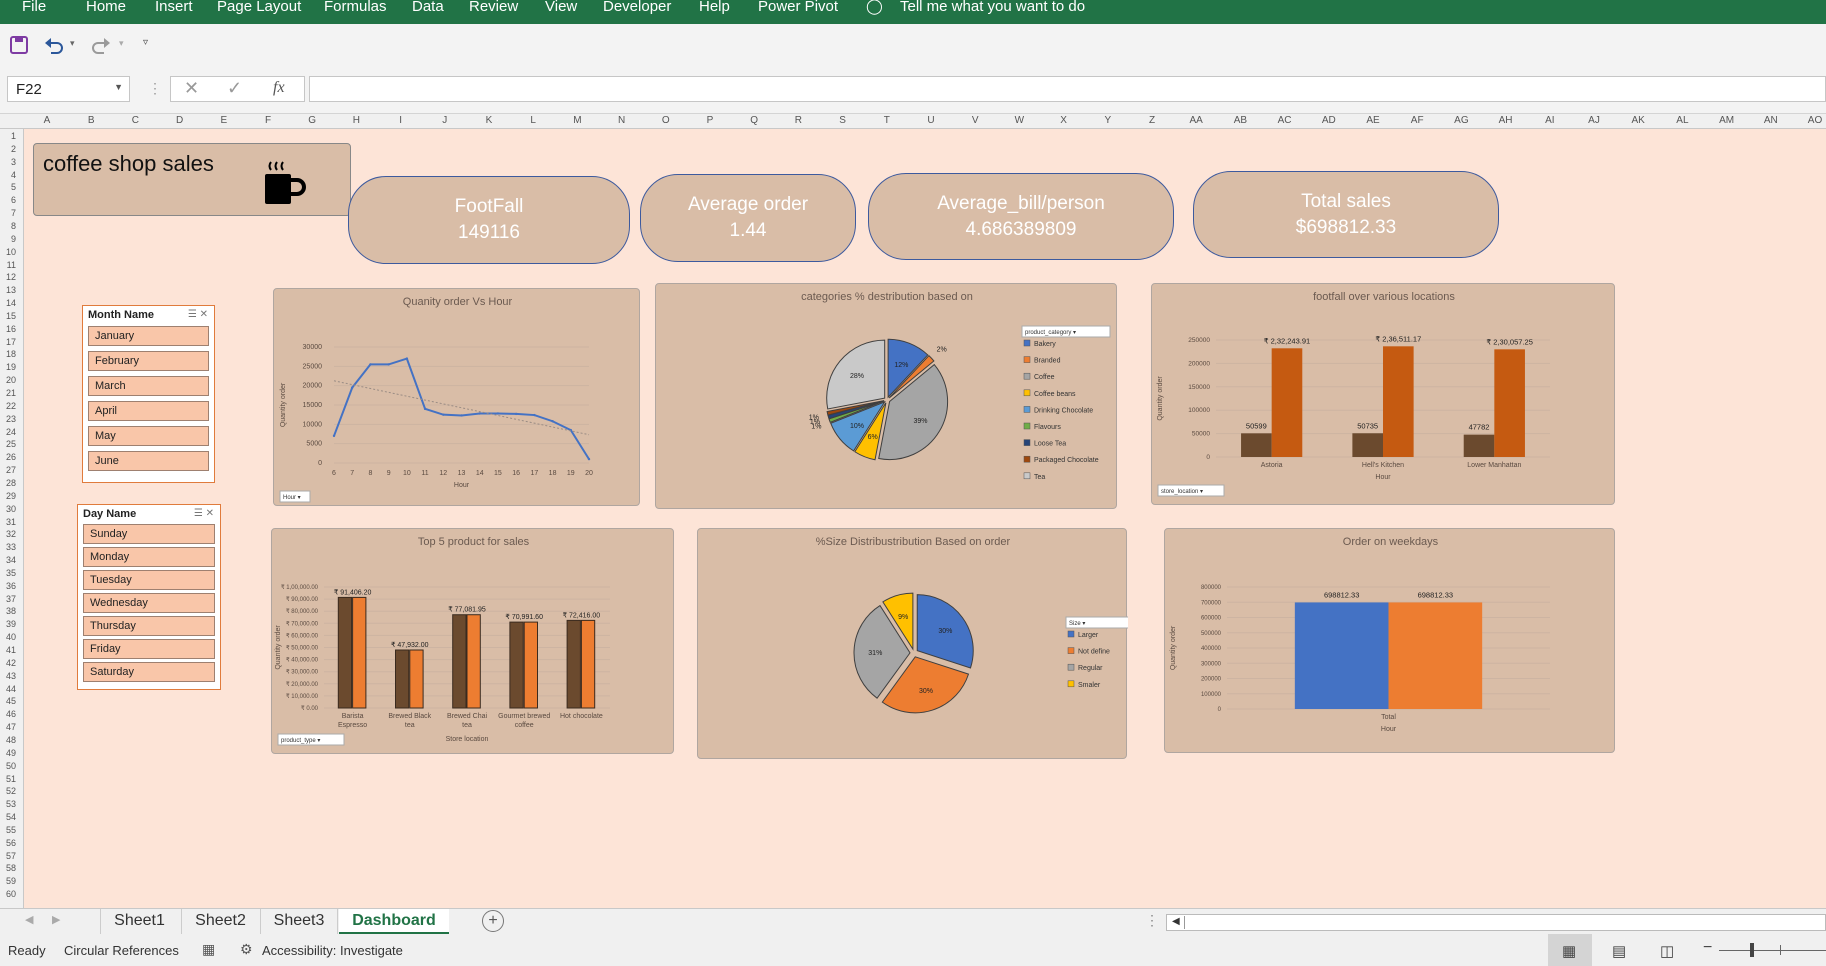 The height and width of the screenshot is (966, 1826). What do you see at coordinates (930, 120) in the screenshot?
I see `column-header: U` at bounding box center [930, 120].